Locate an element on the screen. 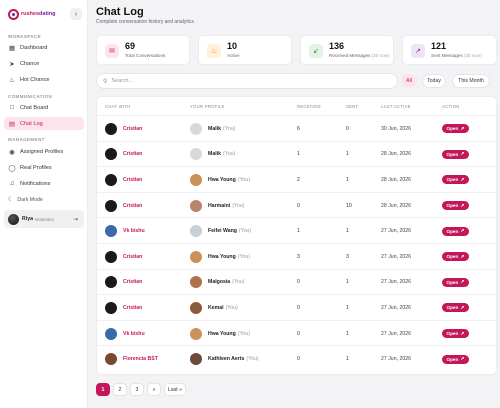 The height and width of the screenshot is (408, 500). page-button-2: 2 is located at coordinates (120, 389).